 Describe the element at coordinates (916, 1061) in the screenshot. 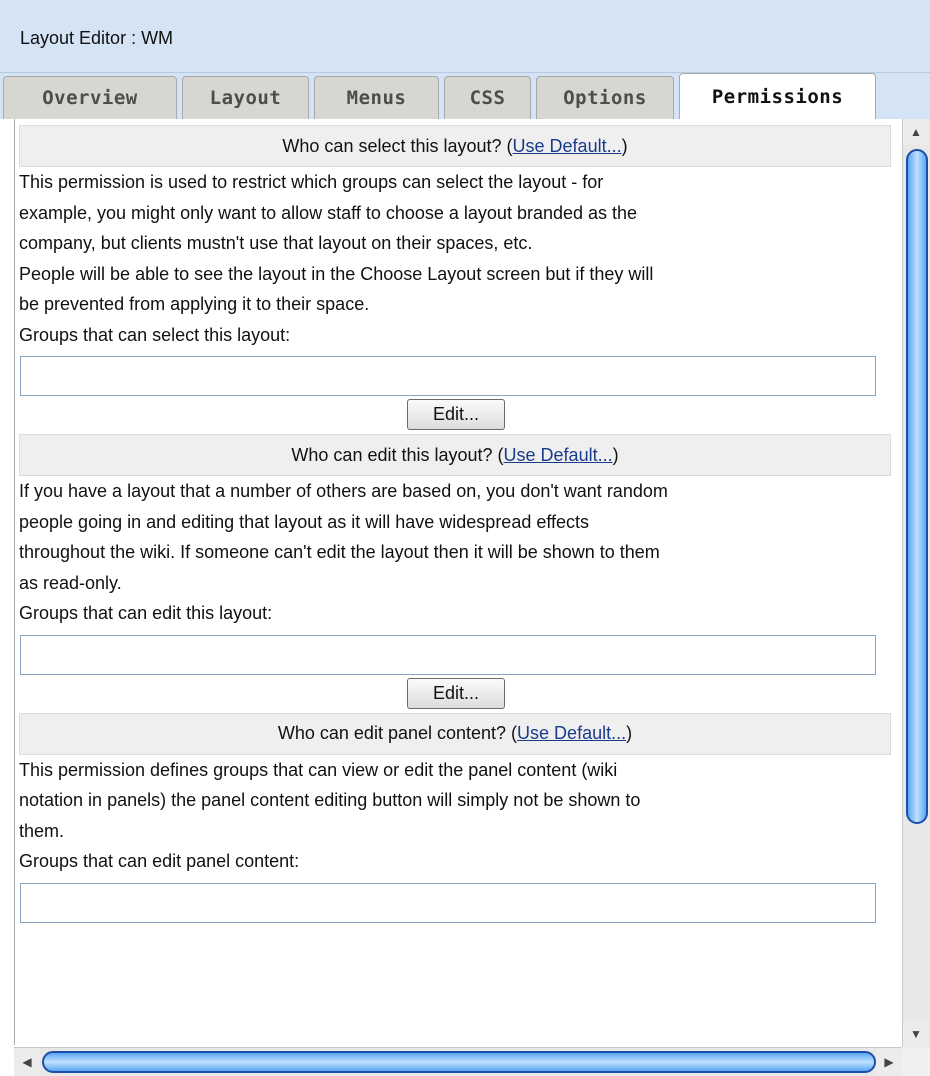

I see `scrollbar-corner` at that location.